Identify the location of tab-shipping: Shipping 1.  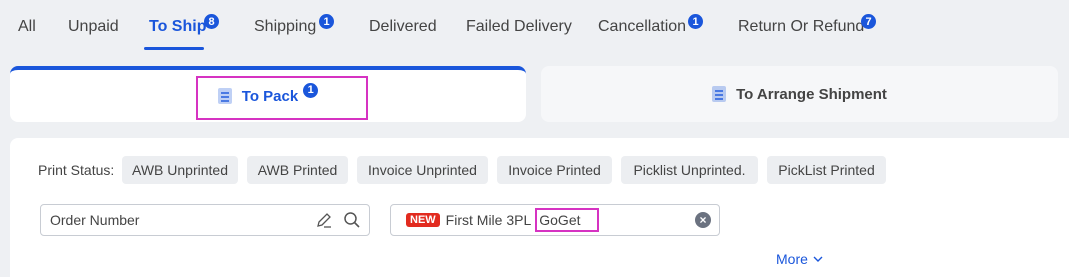
(294, 25).